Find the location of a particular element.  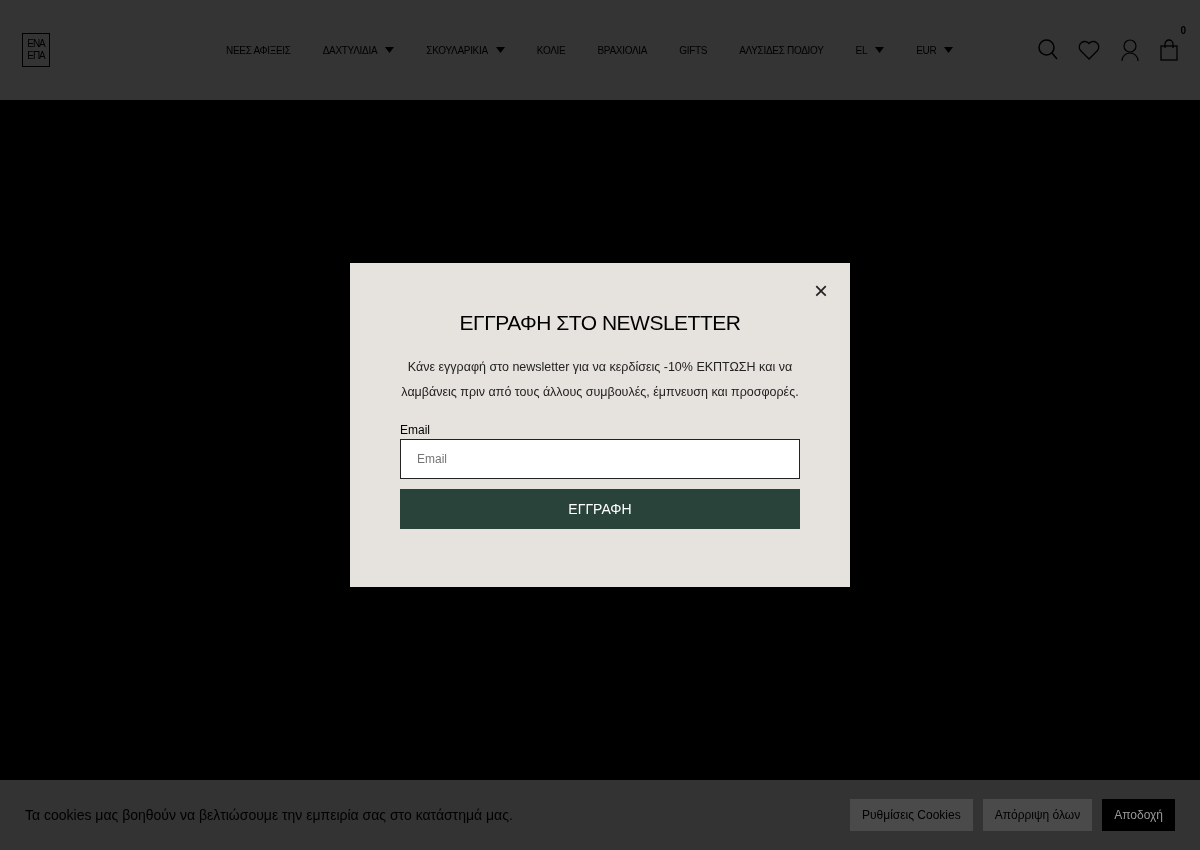

subscribe-button: ΕΓΓΡΑΦΗ is located at coordinates (600, 509).